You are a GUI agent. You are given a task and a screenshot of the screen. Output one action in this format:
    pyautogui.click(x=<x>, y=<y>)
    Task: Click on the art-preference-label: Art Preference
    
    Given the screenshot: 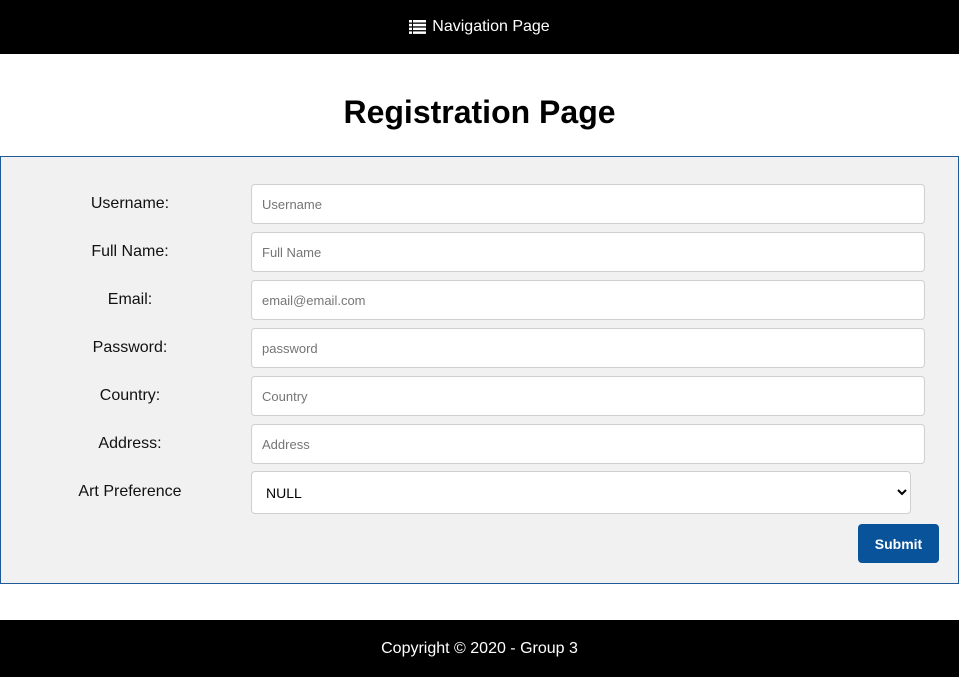 What is the action you would take?
    pyautogui.click(x=130, y=491)
    